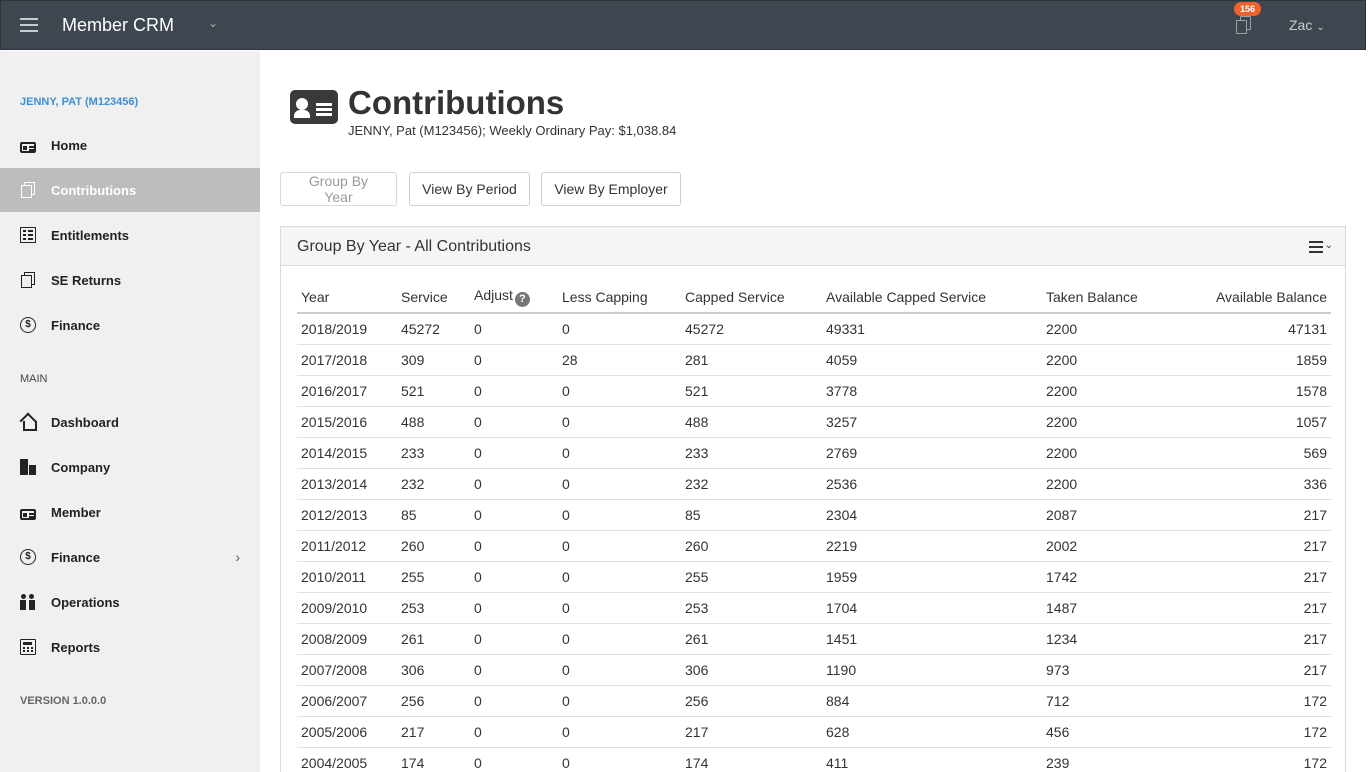  I want to click on view-by-employer-button: View By Employer, so click(611, 189).